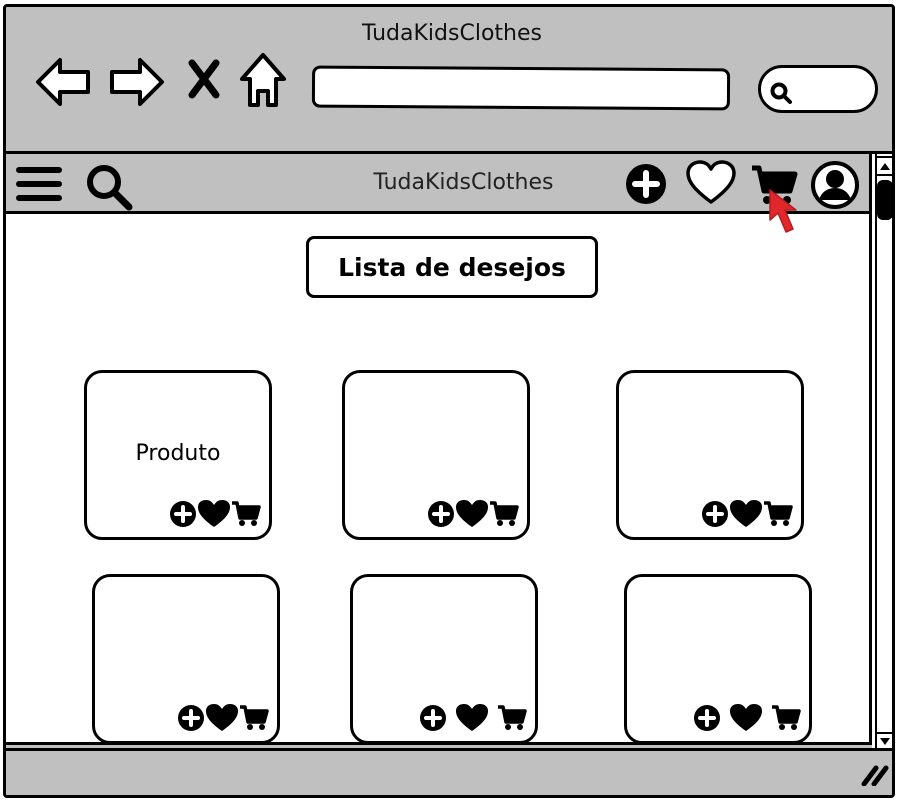 The image size is (900, 801). I want to click on arrow-right-icon, so click(137, 82).